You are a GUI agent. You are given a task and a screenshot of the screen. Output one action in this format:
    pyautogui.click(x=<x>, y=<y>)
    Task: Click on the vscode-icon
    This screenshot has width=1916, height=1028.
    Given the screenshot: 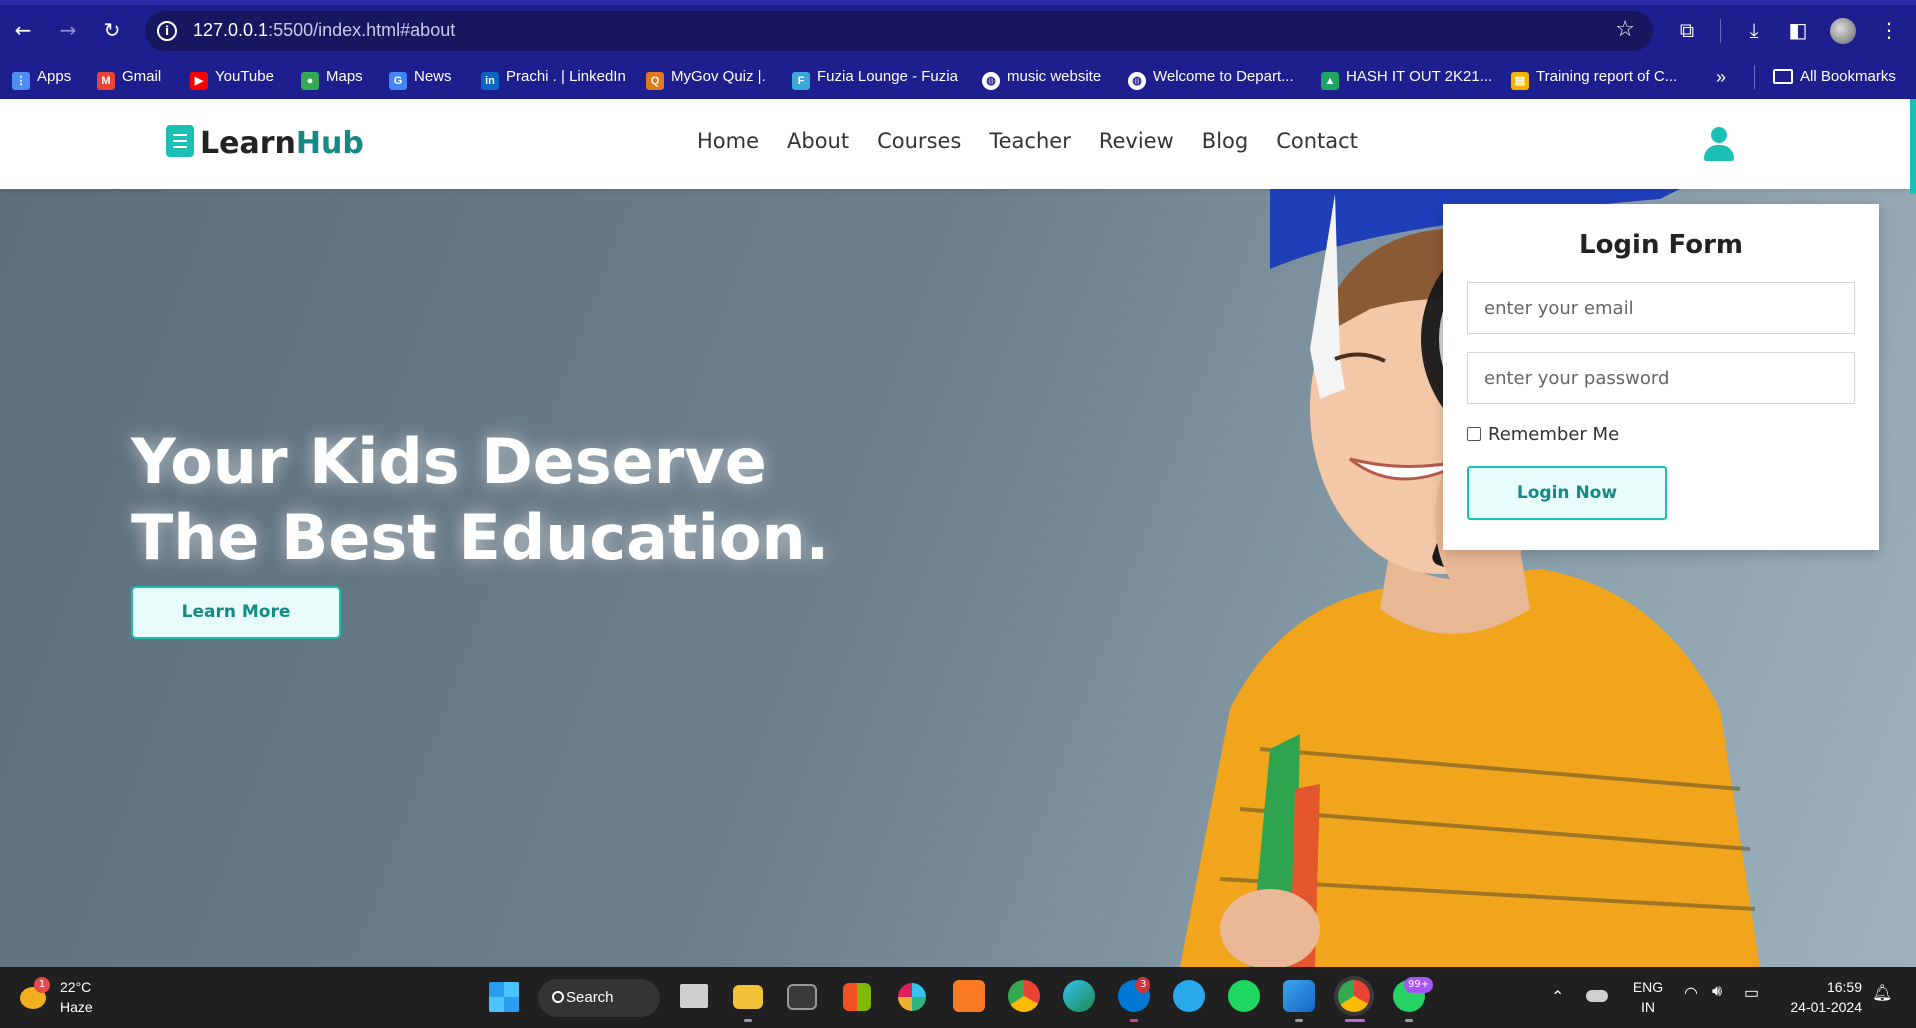 What is the action you would take?
    pyautogui.click(x=1299, y=996)
    